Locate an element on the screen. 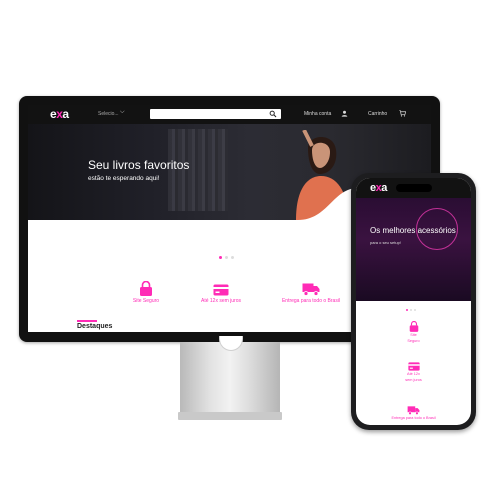  mobile-feature-shipping: Entrega para todo o Brasil is located at coordinates (413, 413).